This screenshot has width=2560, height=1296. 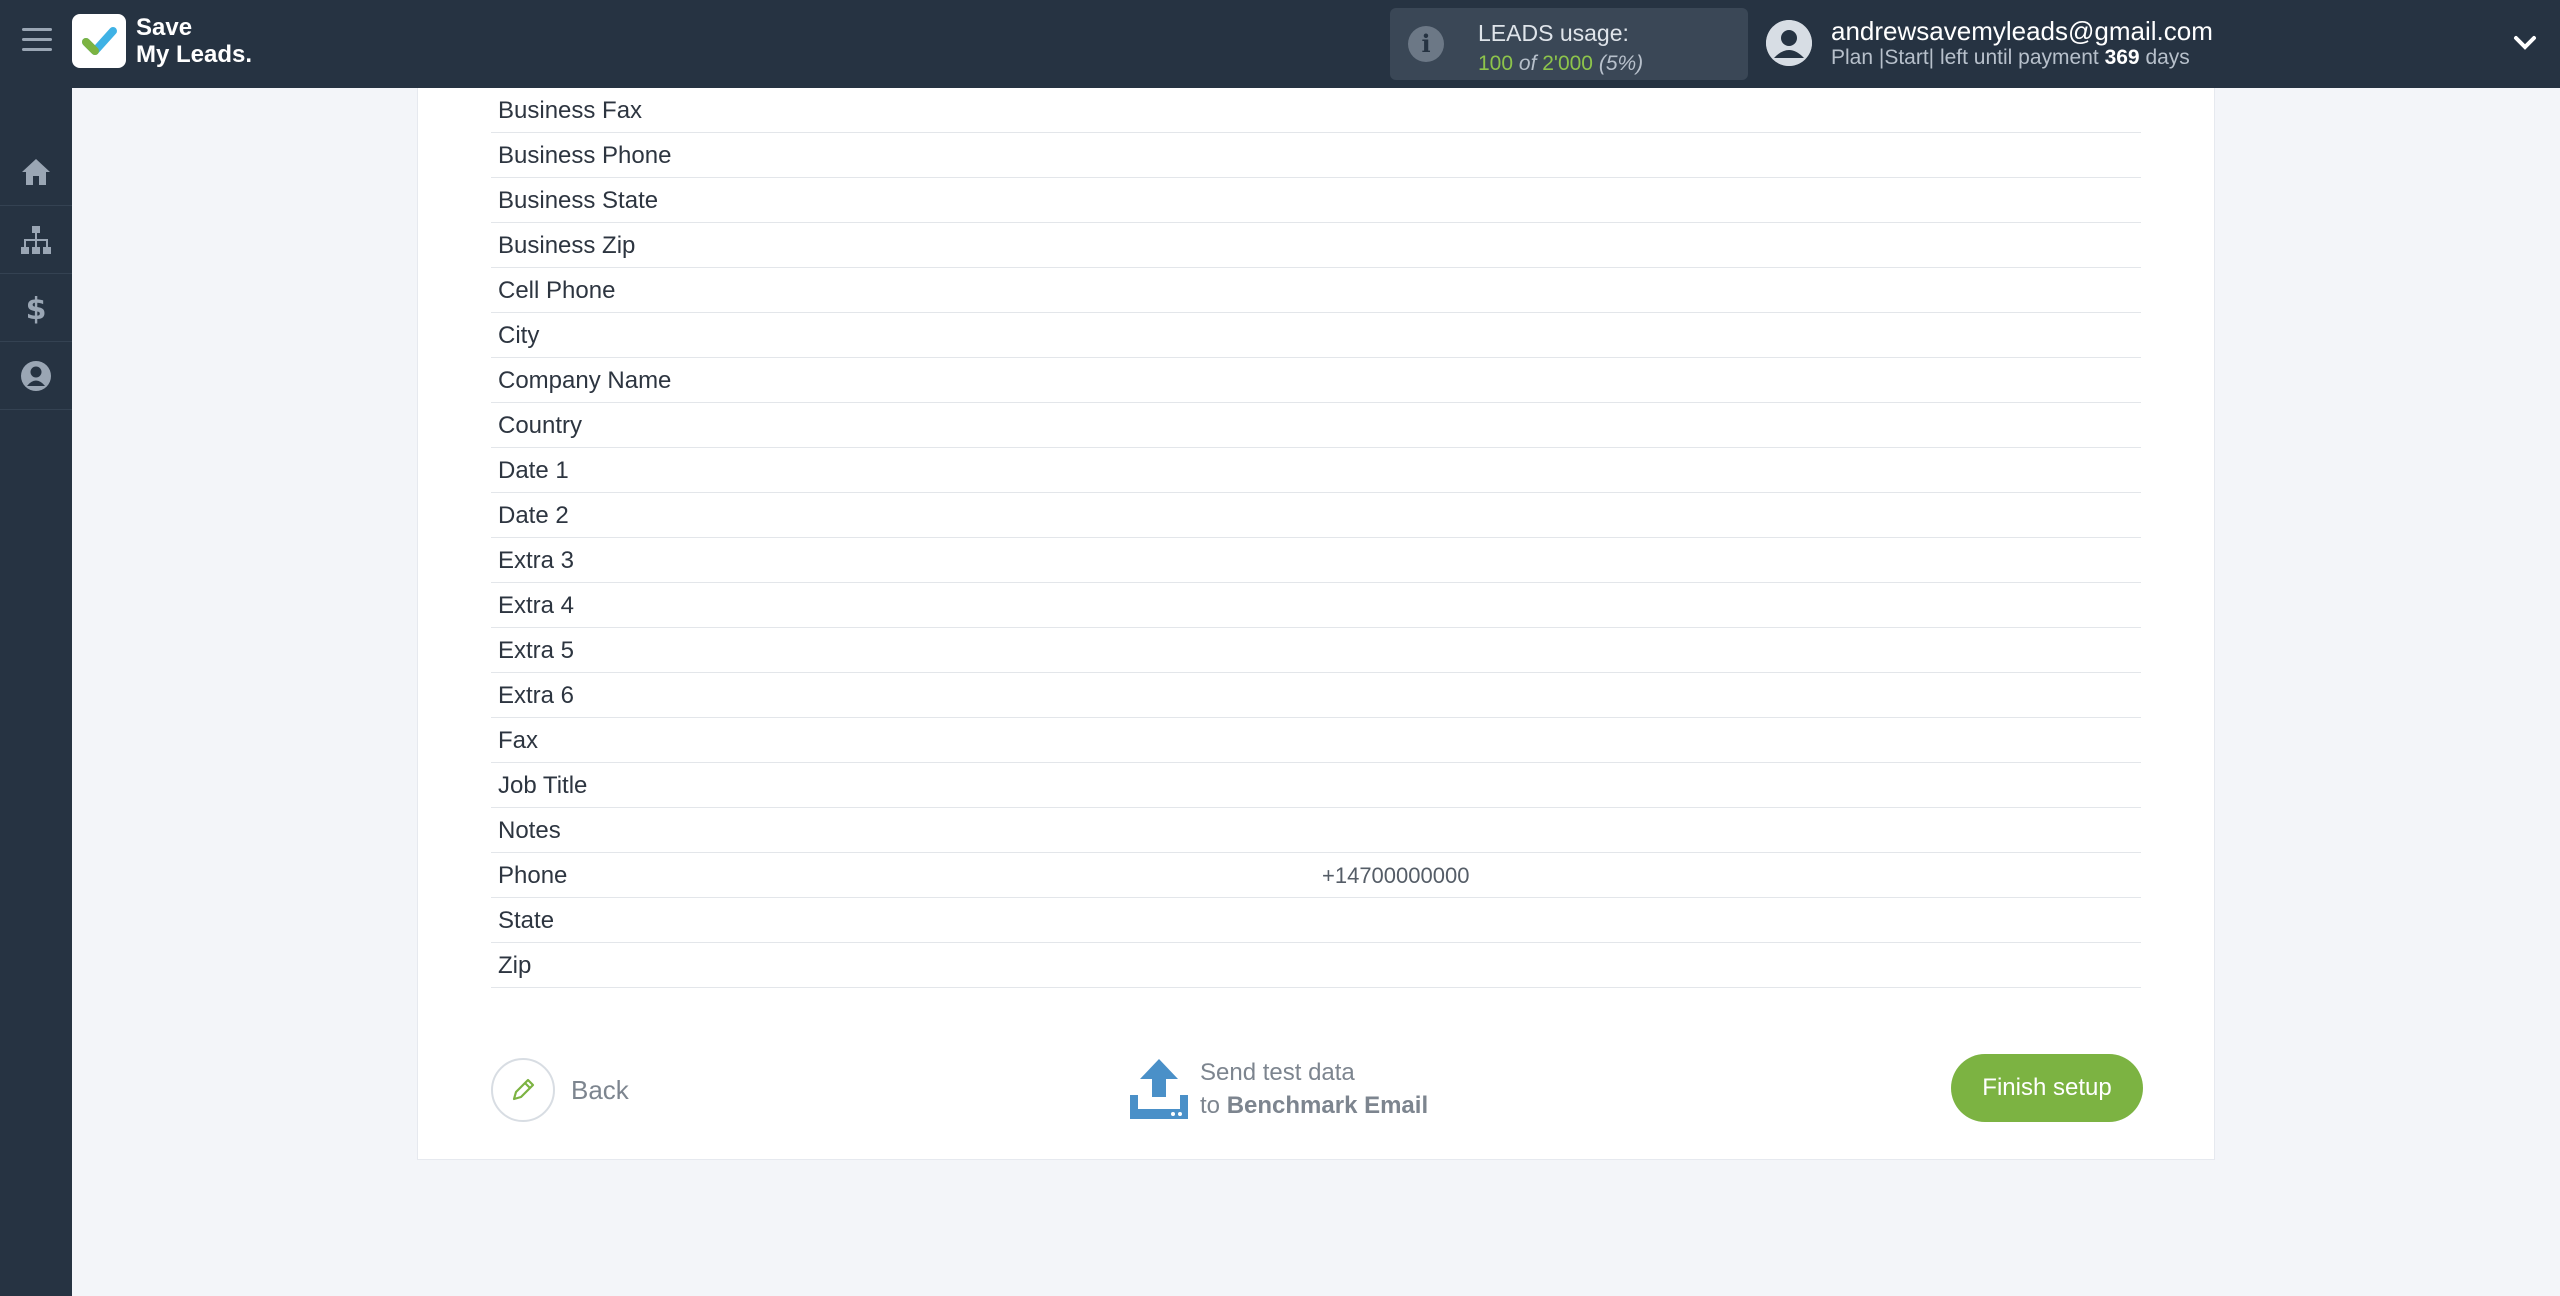 What do you see at coordinates (1316, 560) in the screenshot?
I see `field-row: Extra 3` at bounding box center [1316, 560].